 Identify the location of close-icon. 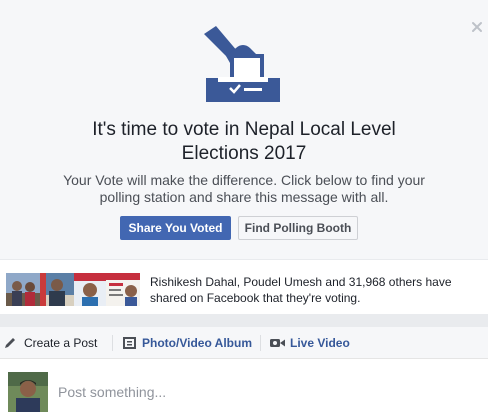
(477, 27).